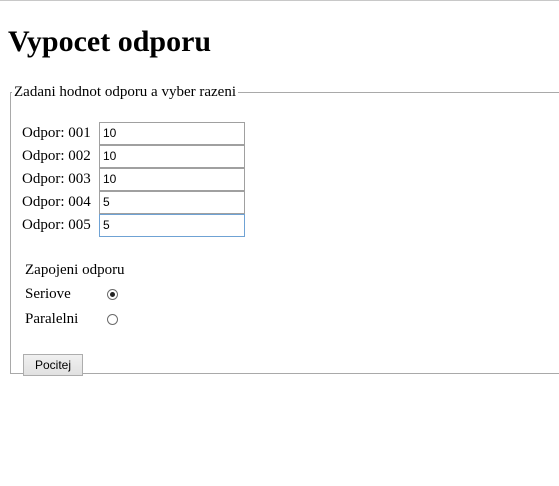  What do you see at coordinates (110, 41) in the screenshot?
I see `page-title: Vypocet odporu` at bounding box center [110, 41].